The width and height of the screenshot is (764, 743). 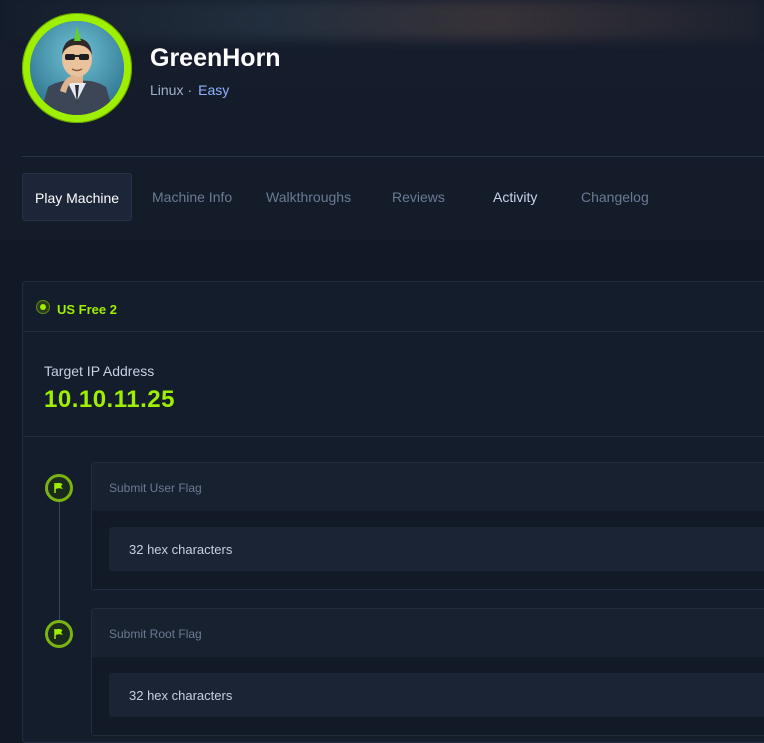 I want to click on header-divider, so click(x=393, y=156).